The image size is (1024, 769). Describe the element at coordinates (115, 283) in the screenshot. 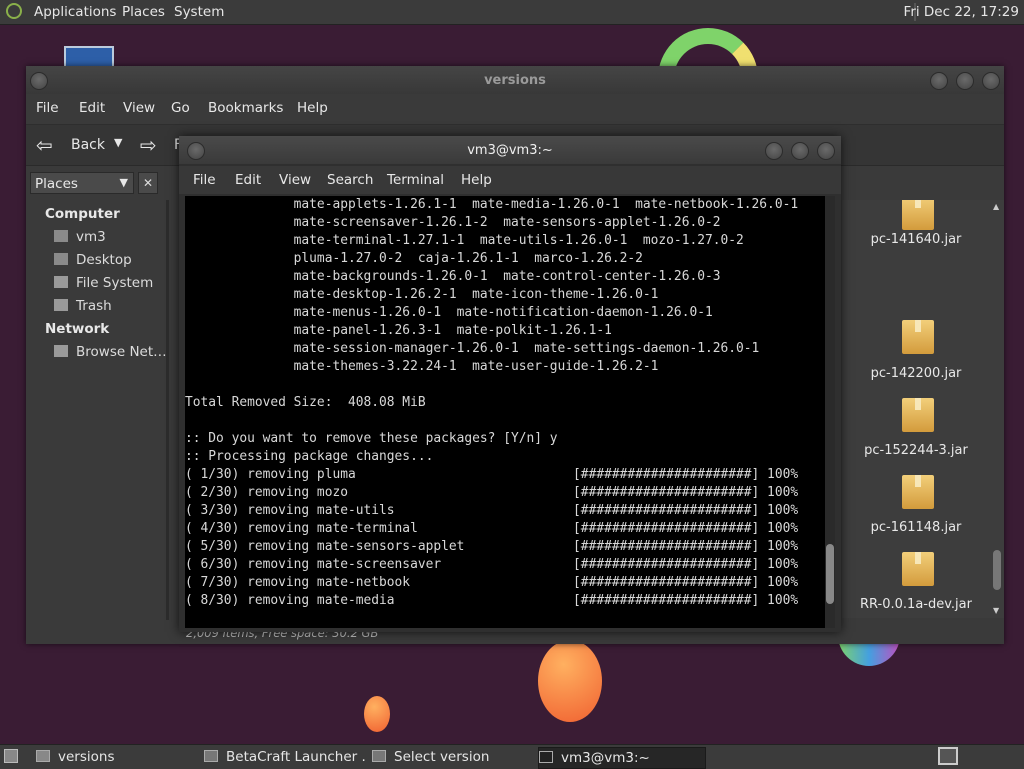

I see `sidebar-item-label: File System` at that location.